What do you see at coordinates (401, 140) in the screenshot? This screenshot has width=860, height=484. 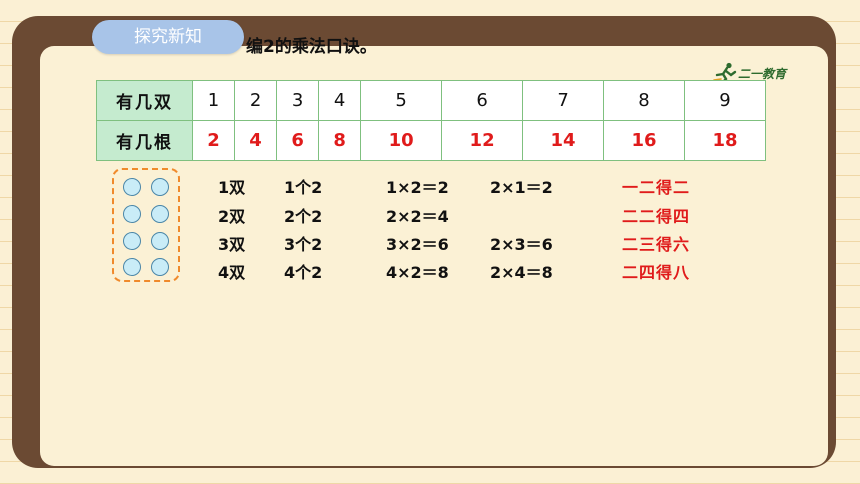 I see `roots-cell: 10` at bounding box center [401, 140].